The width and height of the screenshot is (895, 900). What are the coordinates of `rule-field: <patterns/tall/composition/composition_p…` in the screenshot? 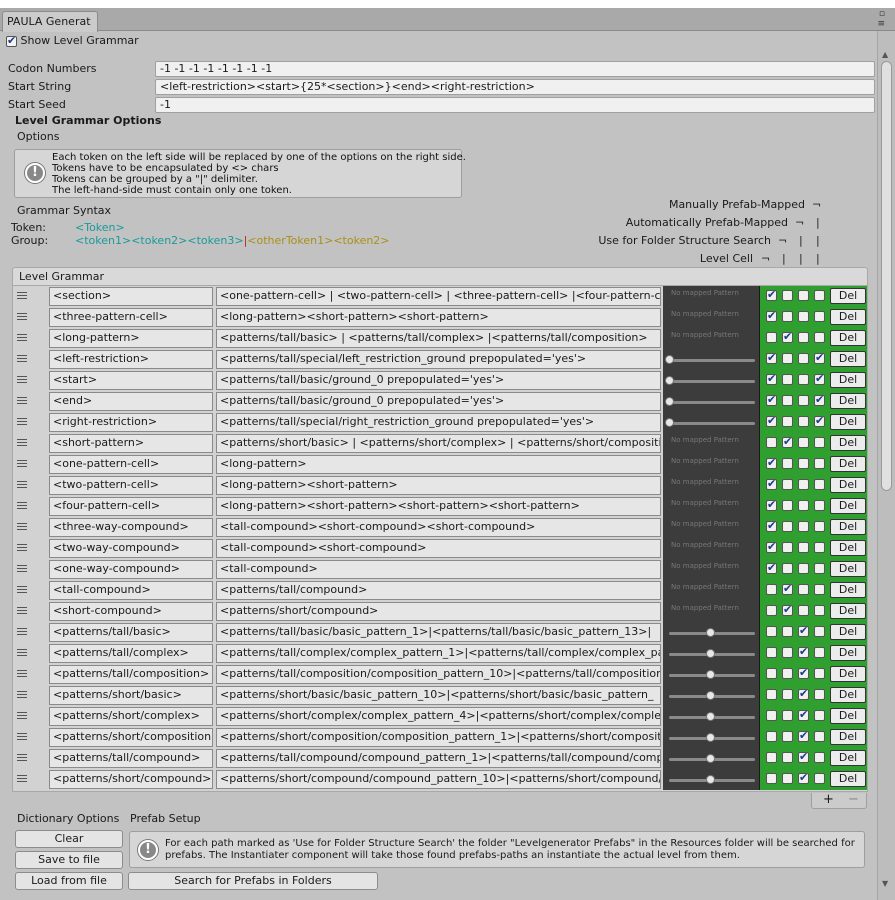 It's located at (438, 674).